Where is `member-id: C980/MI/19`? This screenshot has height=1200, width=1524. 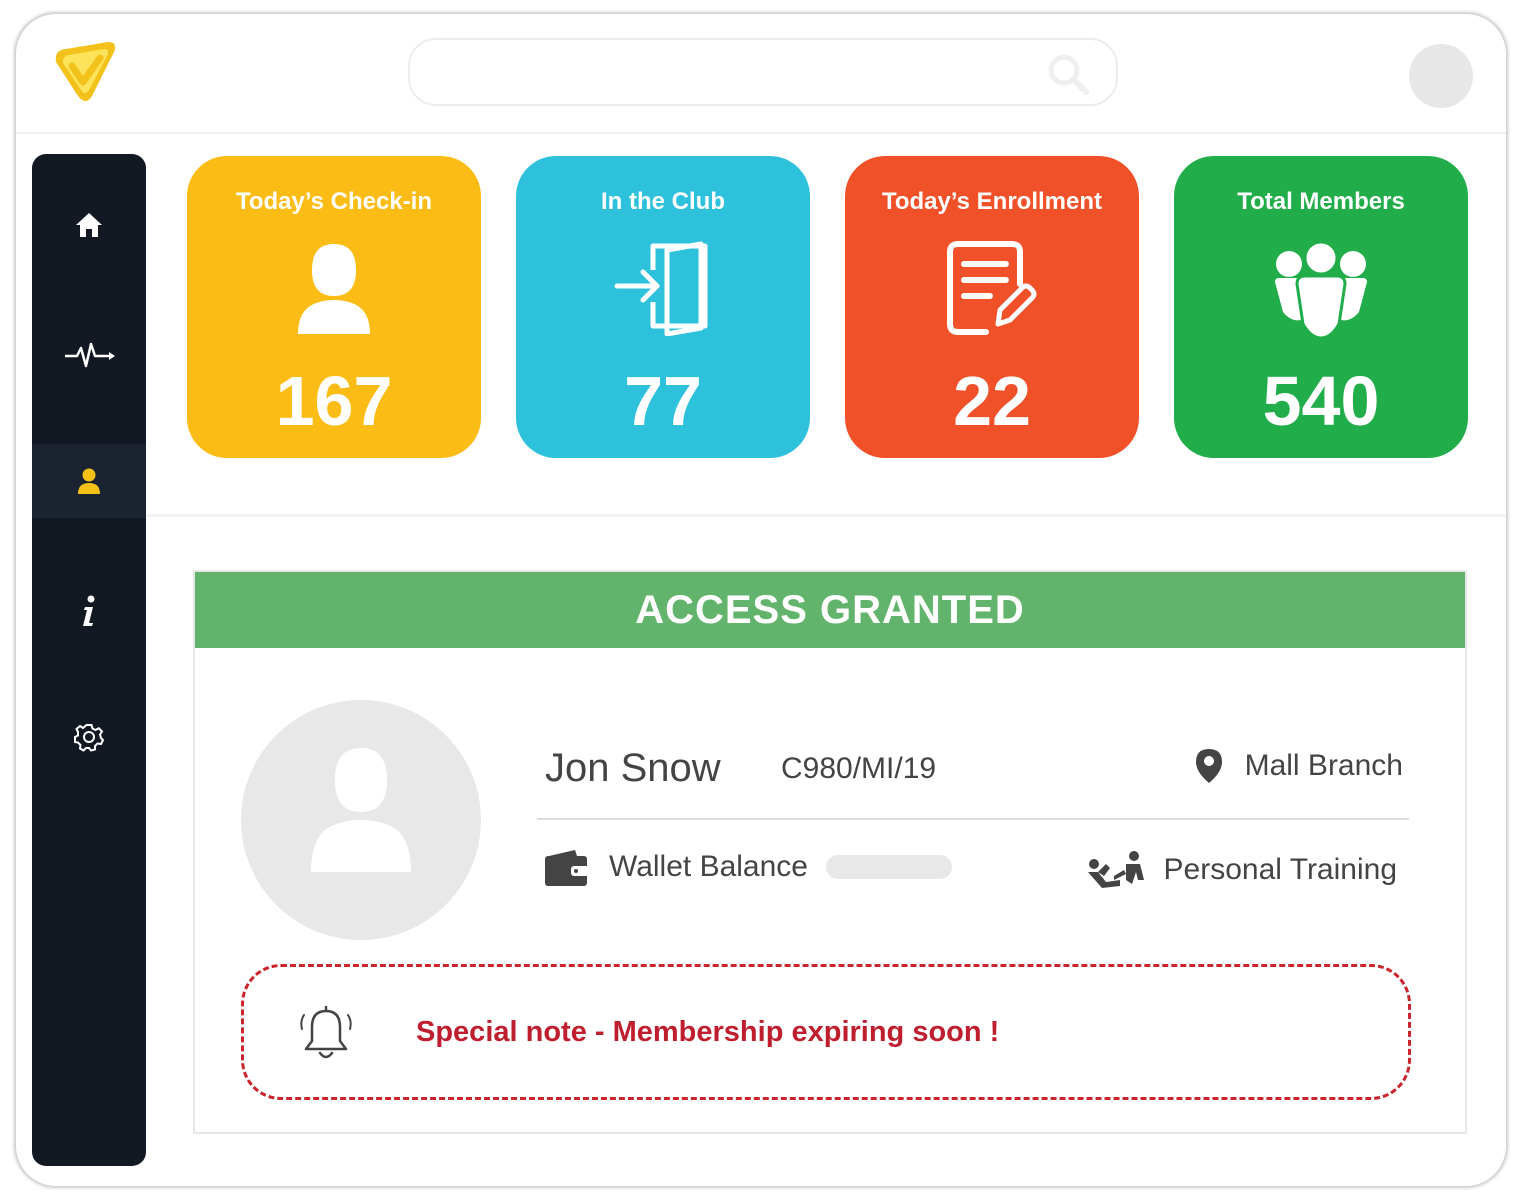 member-id: C980/MI/19 is located at coordinates (859, 768).